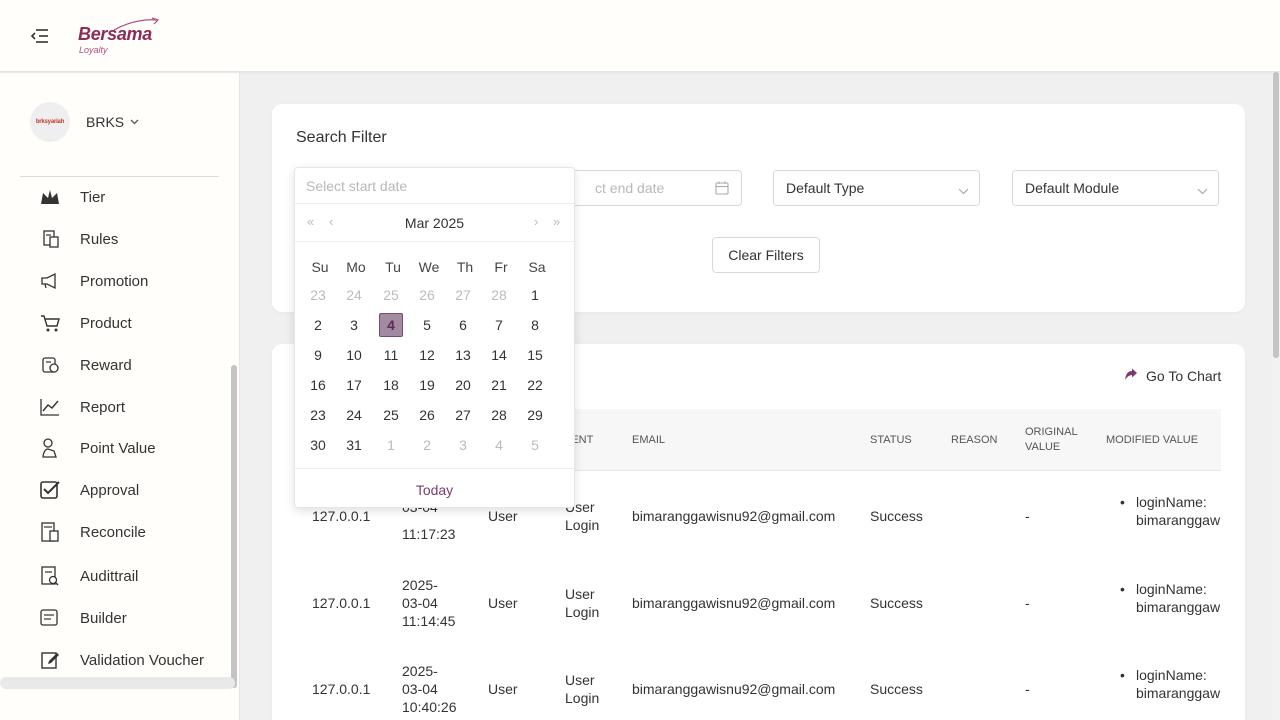 This screenshot has width=1280, height=720. What do you see at coordinates (1172, 376) in the screenshot?
I see `go-to-chart-link: Go To Chart` at bounding box center [1172, 376].